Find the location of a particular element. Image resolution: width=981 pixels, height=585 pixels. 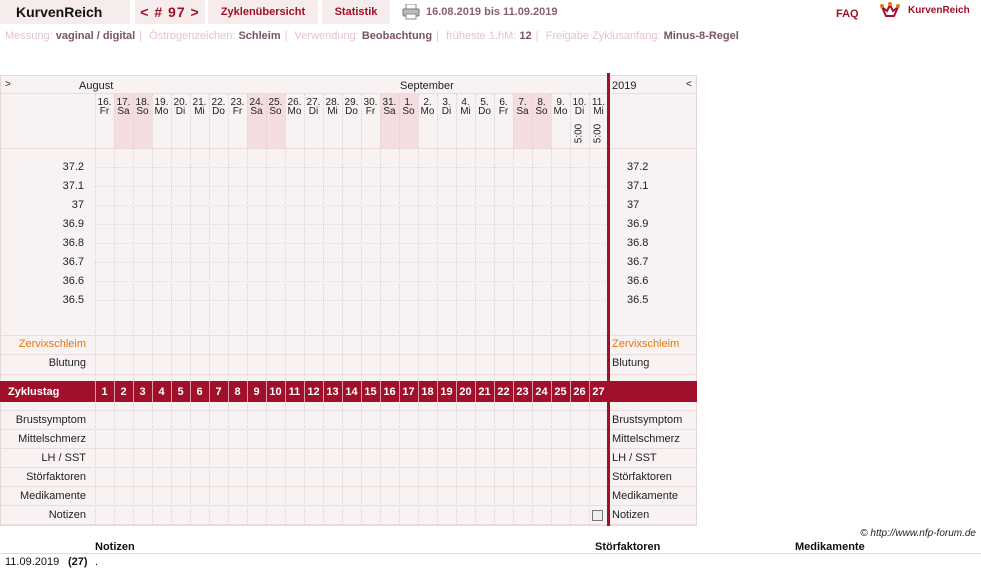

row-label-0-right: Brustsymptom is located at coordinates (647, 420).